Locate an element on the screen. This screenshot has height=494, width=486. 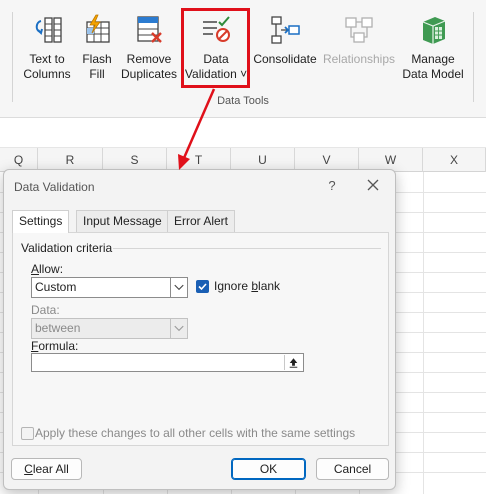
tab-settings: Settings is located at coordinates (41, 221).